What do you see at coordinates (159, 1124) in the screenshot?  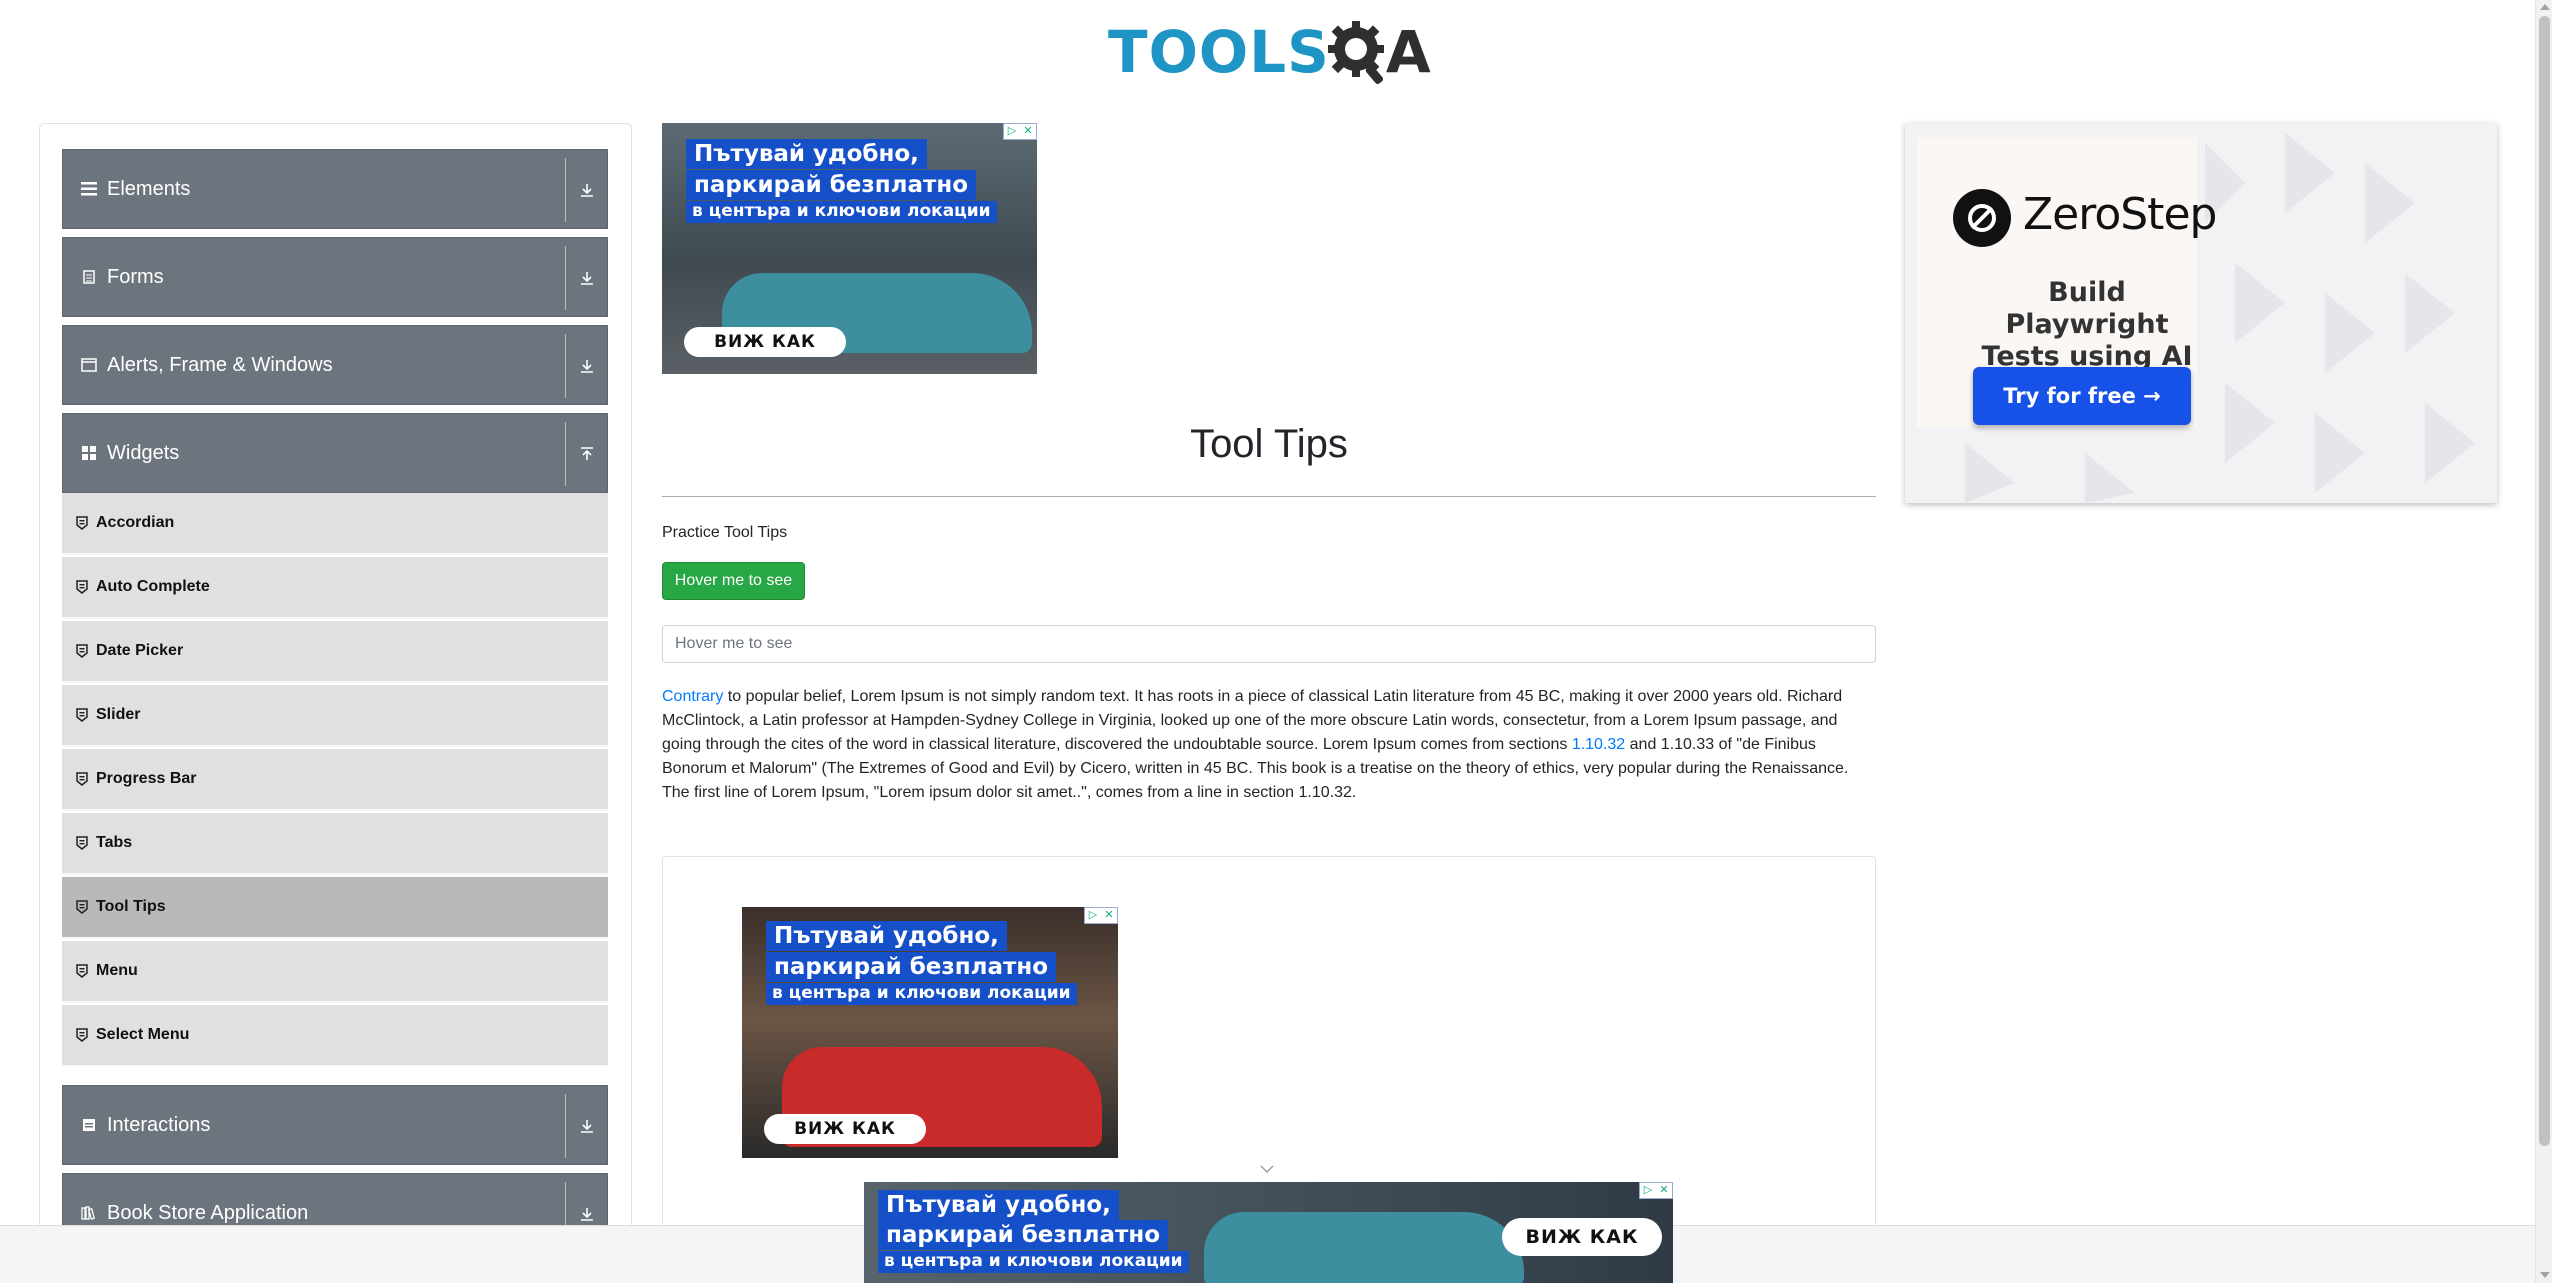 I see `sidebar-group-label: Interactions` at bounding box center [159, 1124].